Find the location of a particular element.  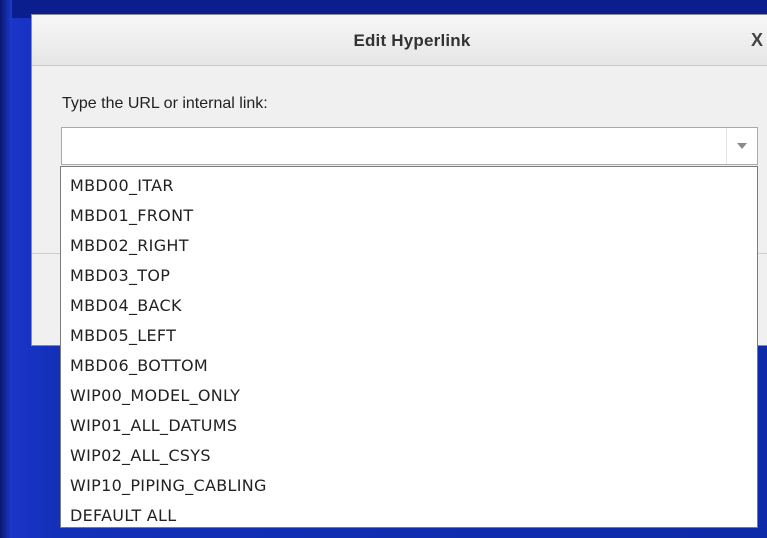

dialog-titlebar: Edit Hyperlink X is located at coordinates (399, 40).